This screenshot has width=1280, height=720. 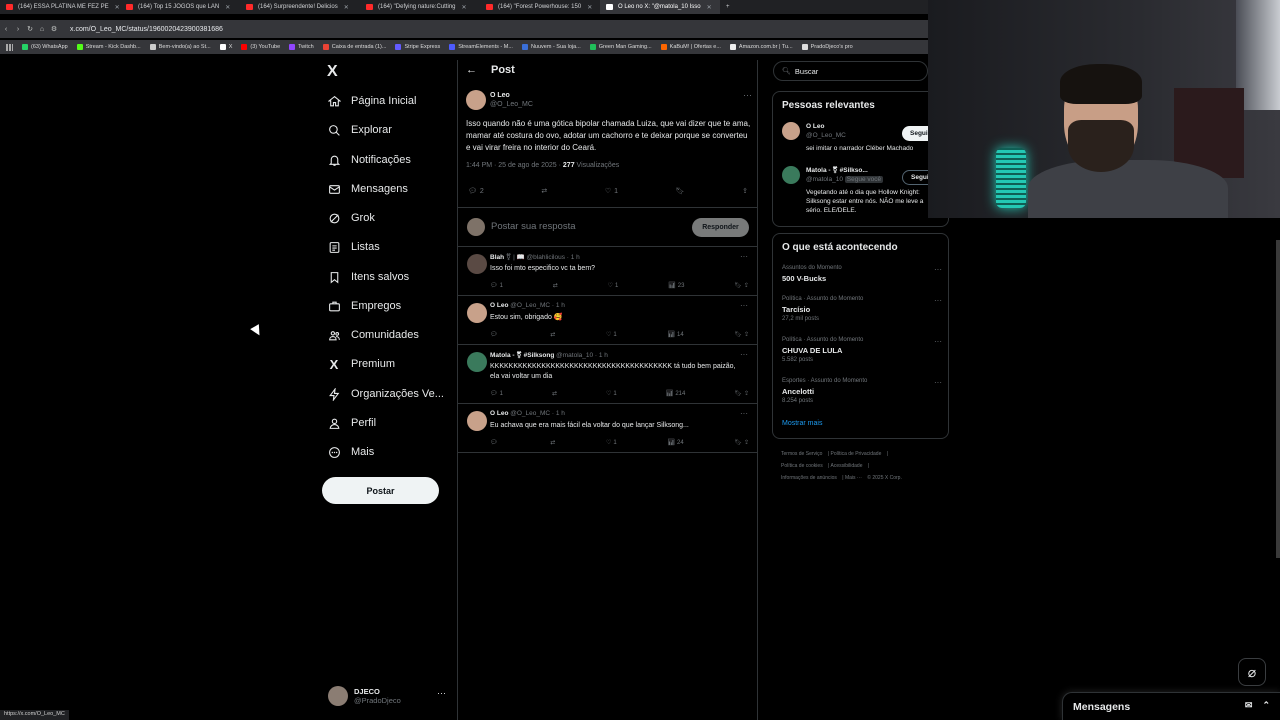 I want to click on reload-icon: ↻, so click(x=30, y=29).